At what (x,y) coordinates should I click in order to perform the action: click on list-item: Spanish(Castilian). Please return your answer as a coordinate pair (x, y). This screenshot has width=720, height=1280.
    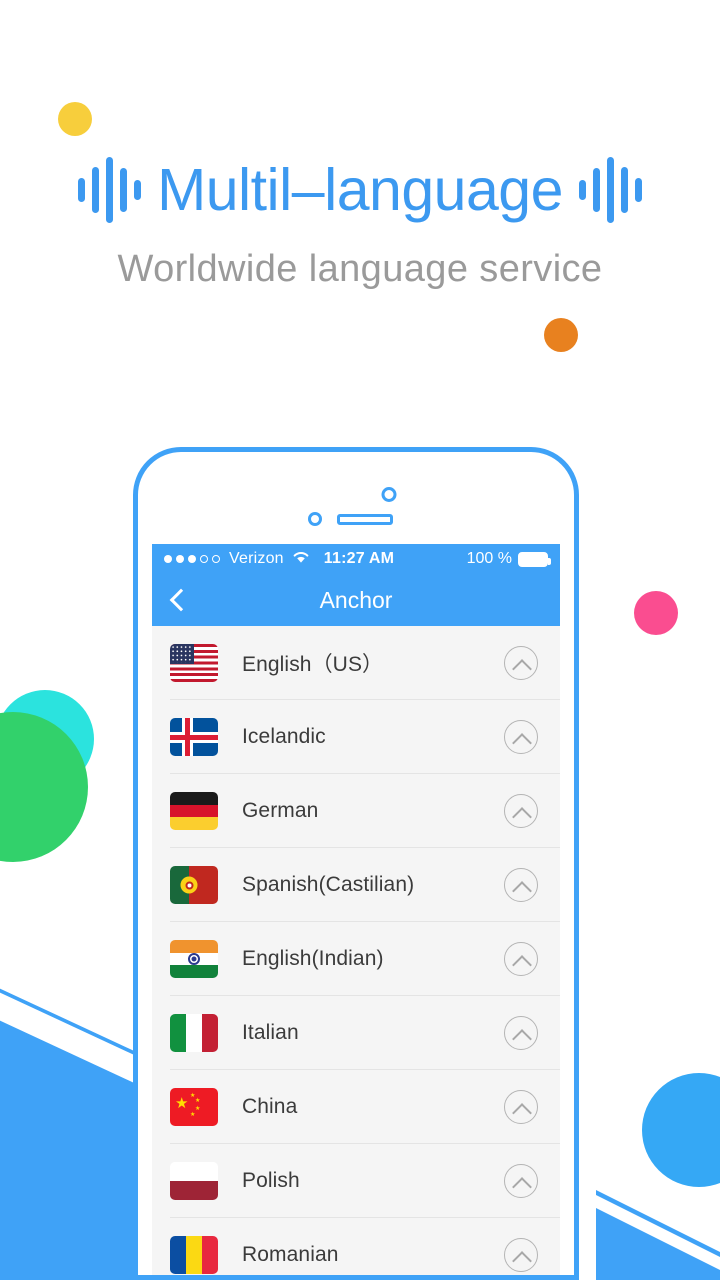
    Looking at the image, I should click on (356, 885).